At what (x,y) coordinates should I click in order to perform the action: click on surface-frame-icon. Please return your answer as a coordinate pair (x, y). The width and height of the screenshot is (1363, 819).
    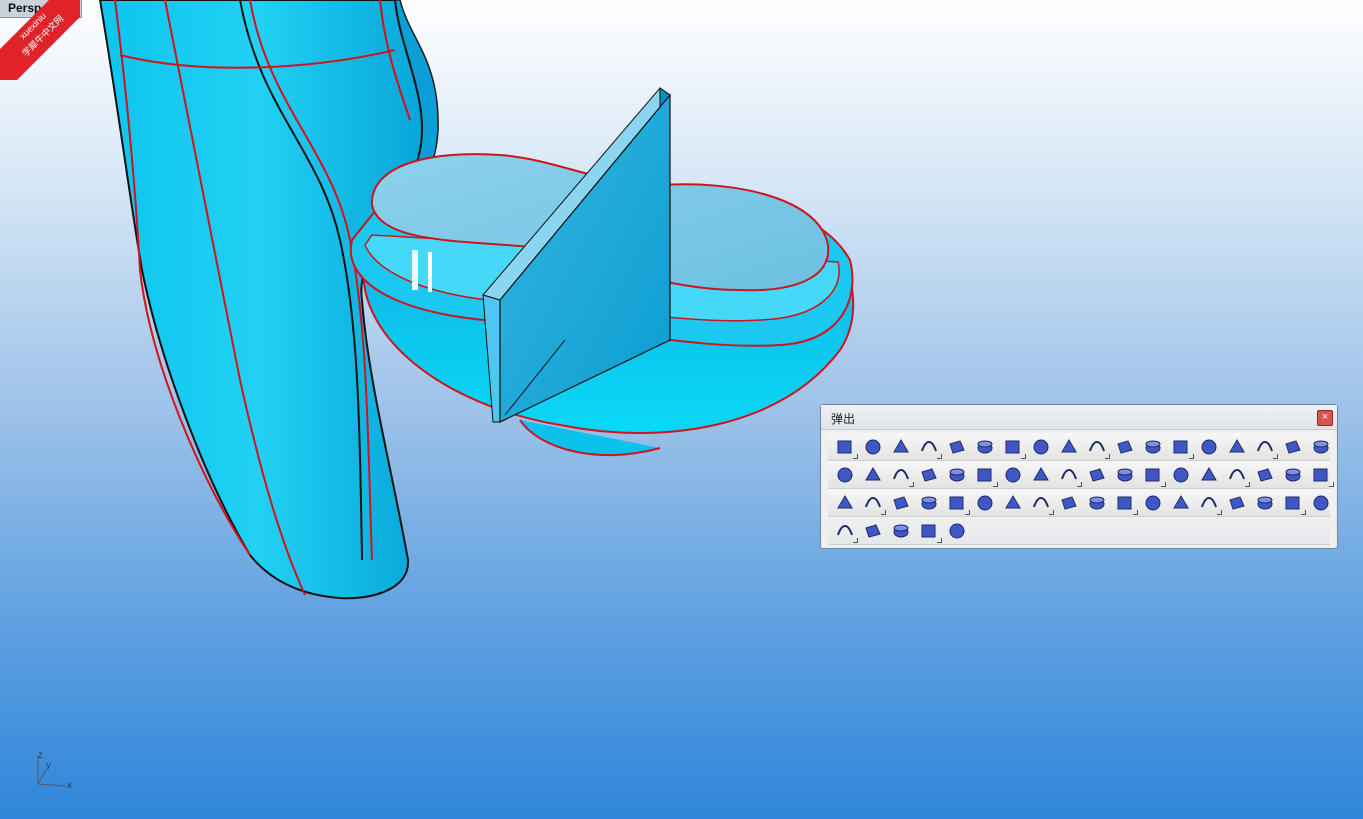
    Looking at the image, I should click on (929, 475).